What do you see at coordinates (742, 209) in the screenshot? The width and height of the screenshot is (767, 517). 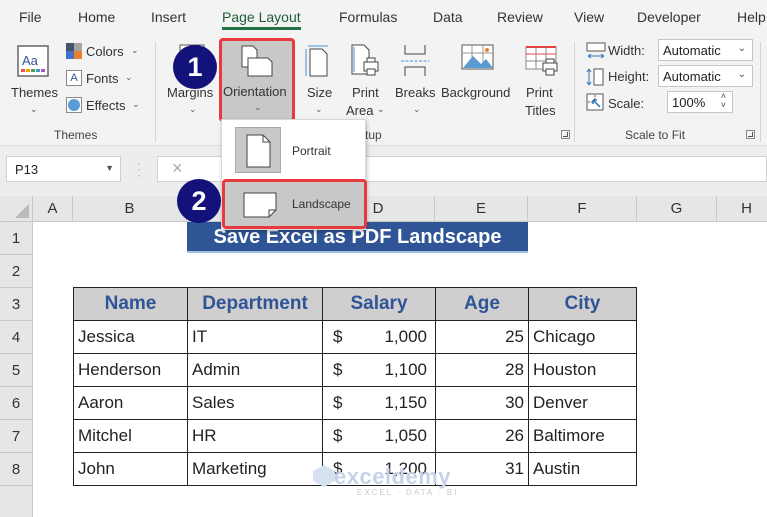 I see `column-header-h: H` at bounding box center [742, 209].